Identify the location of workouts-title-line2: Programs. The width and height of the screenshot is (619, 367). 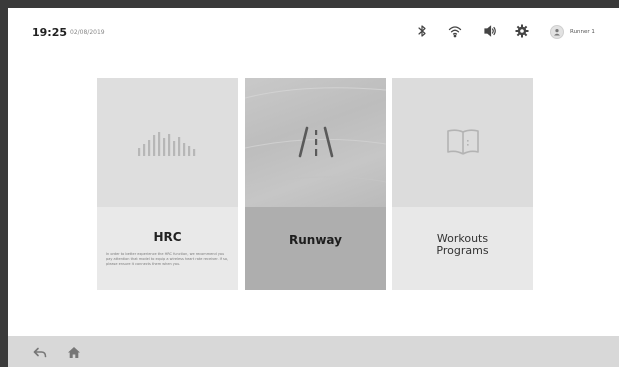
(462, 250).